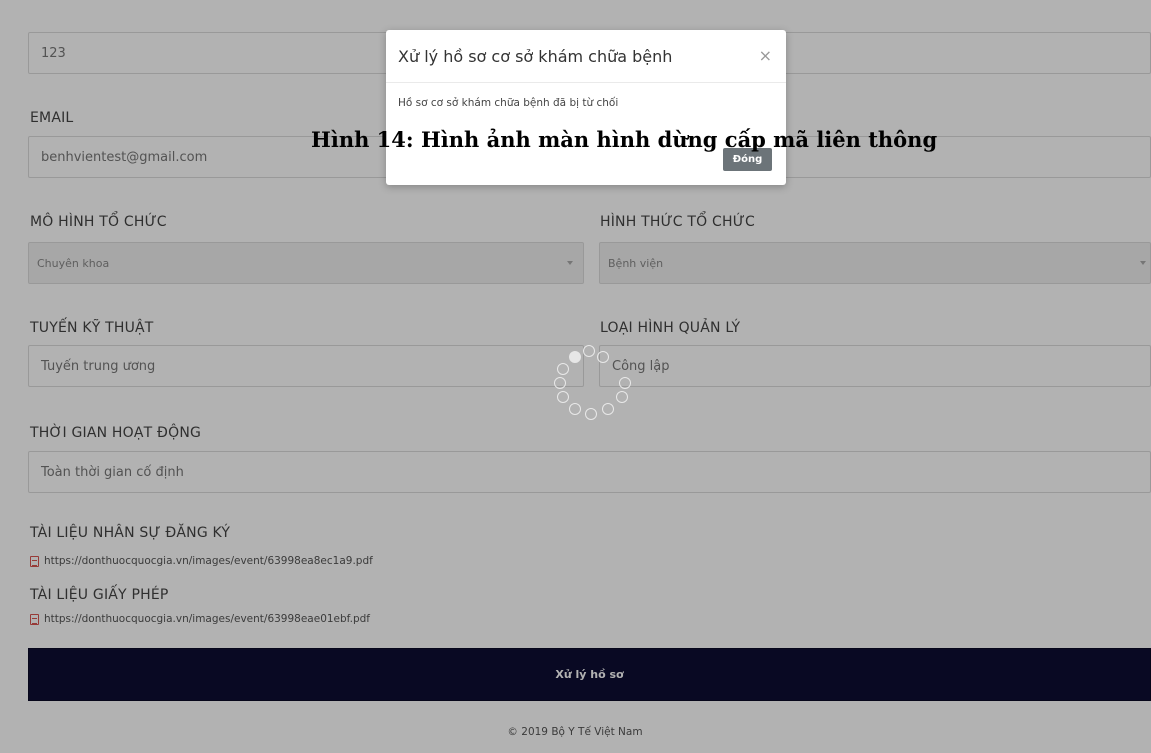 This screenshot has height=753, width=1151. Describe the element at coordinates (593, 385) in the screenshot. I see `loading-spinner-icon` at that location.